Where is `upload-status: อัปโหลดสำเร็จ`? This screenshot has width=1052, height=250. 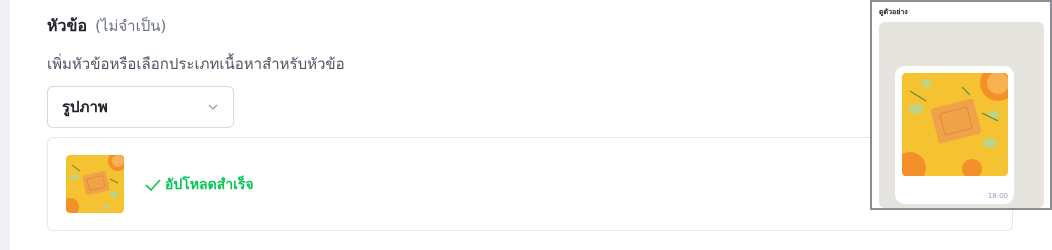 upload-status: อัปโหลดสำเร็จ is located at coordinates (199, 185).